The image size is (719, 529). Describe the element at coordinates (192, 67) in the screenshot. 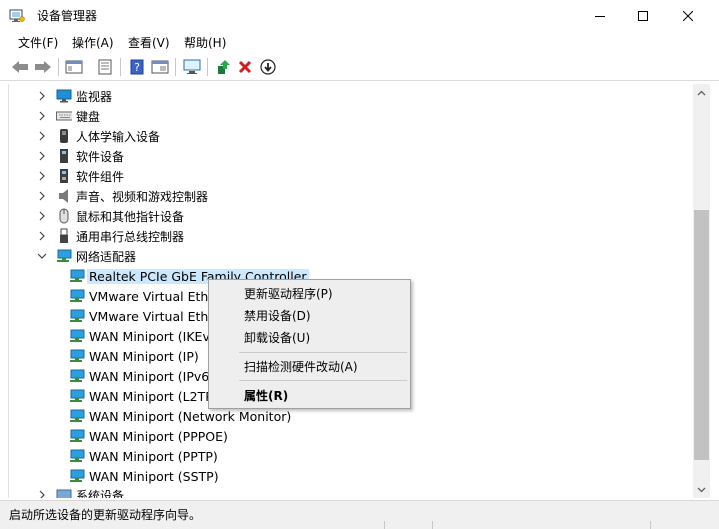

I see `scan-computer-button` at that location.